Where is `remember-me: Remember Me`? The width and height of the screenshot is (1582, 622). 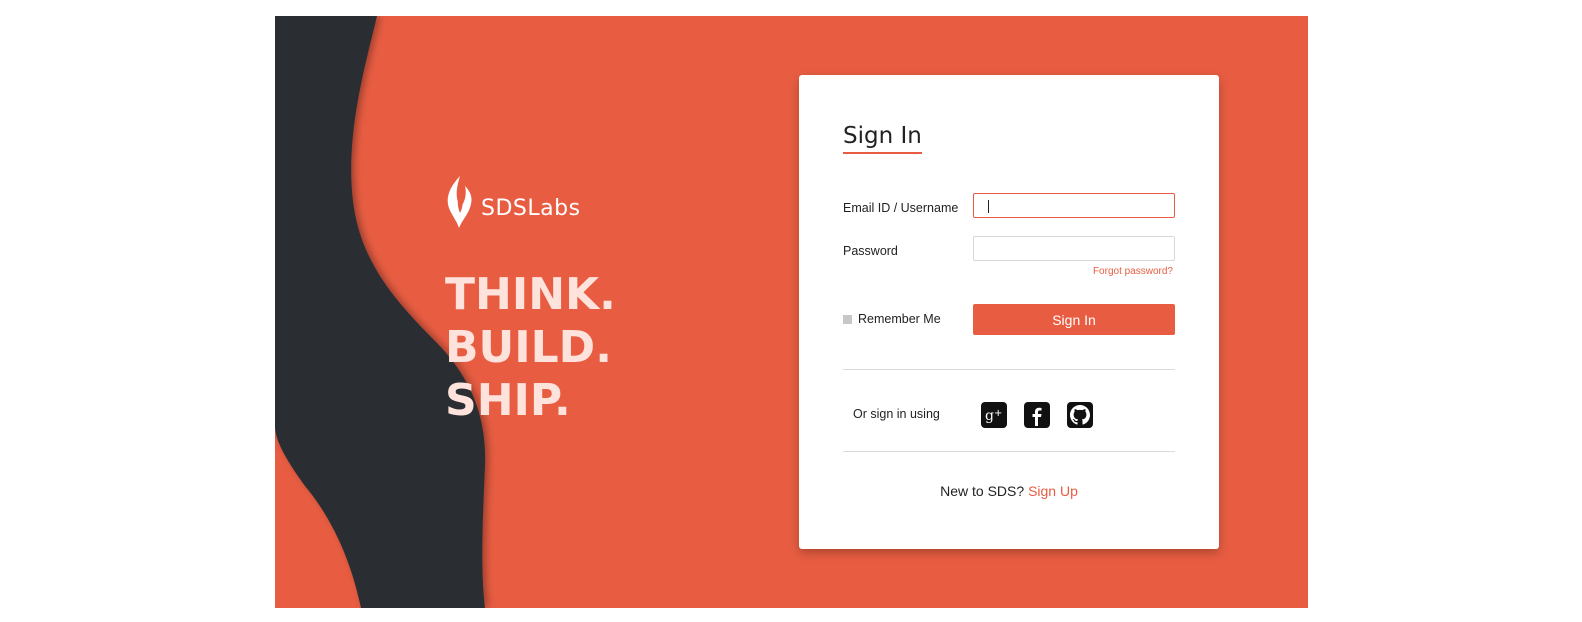
remember-me: Remember Me is located at coordinates (892, 319).